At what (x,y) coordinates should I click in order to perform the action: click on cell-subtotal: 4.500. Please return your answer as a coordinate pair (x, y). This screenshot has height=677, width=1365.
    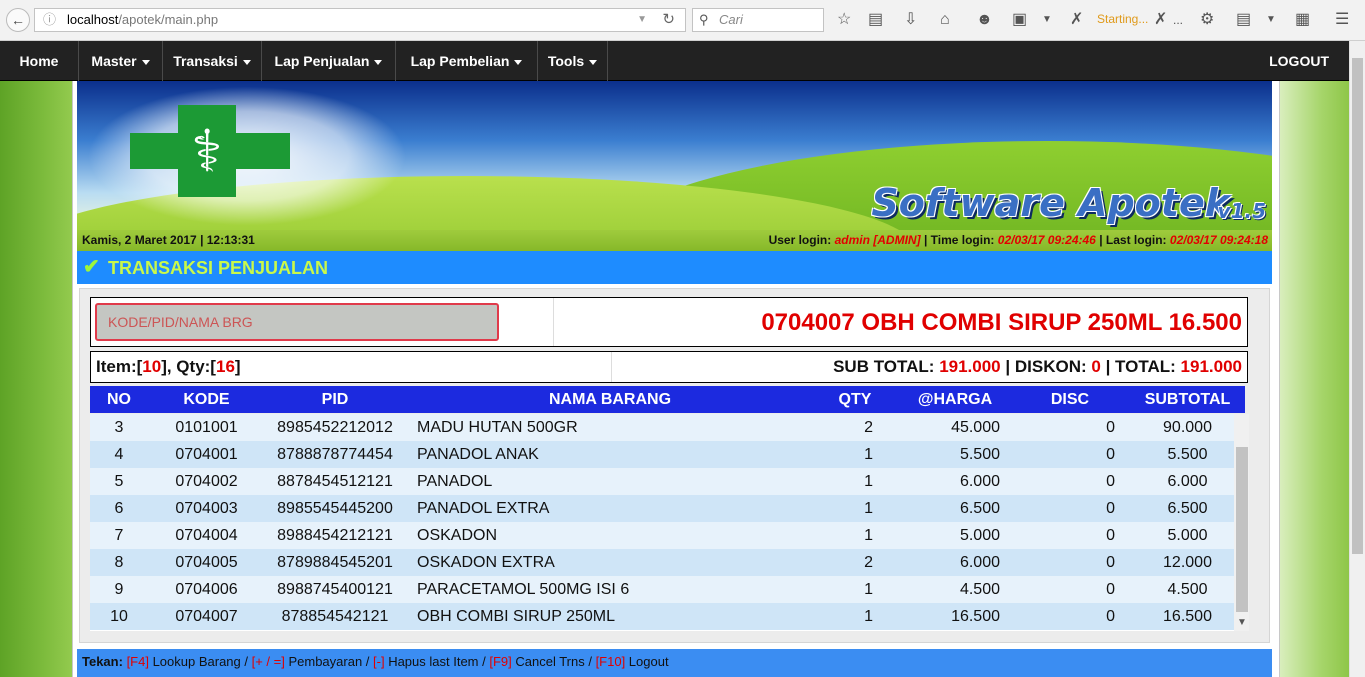
    Looking at the image, I should click on (1187, 589).